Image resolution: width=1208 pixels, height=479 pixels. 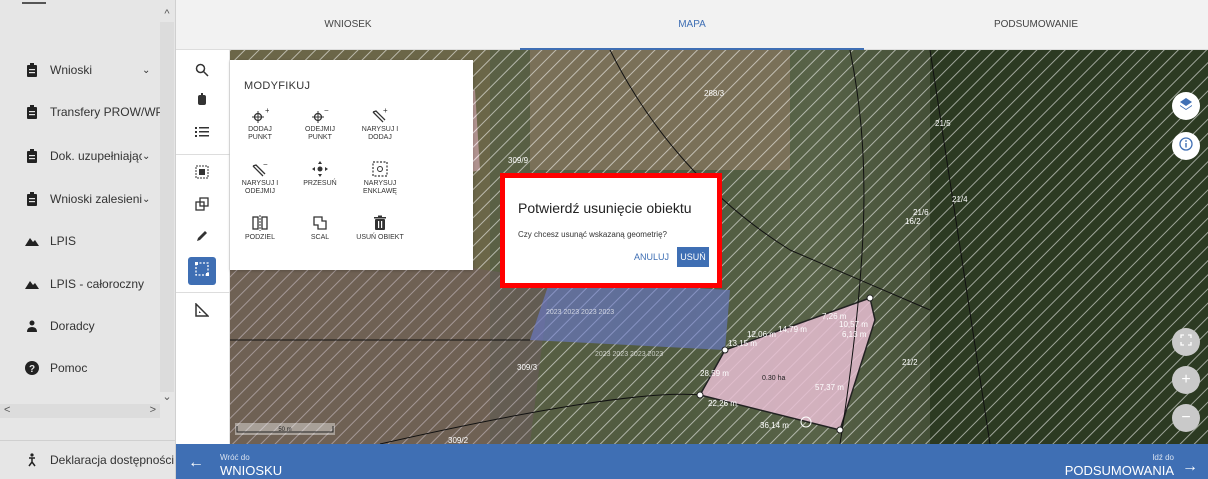 I want to click on draw-enclave-tool: NARYSUJ ENKLAWĘ, so click(x=380, y=177).